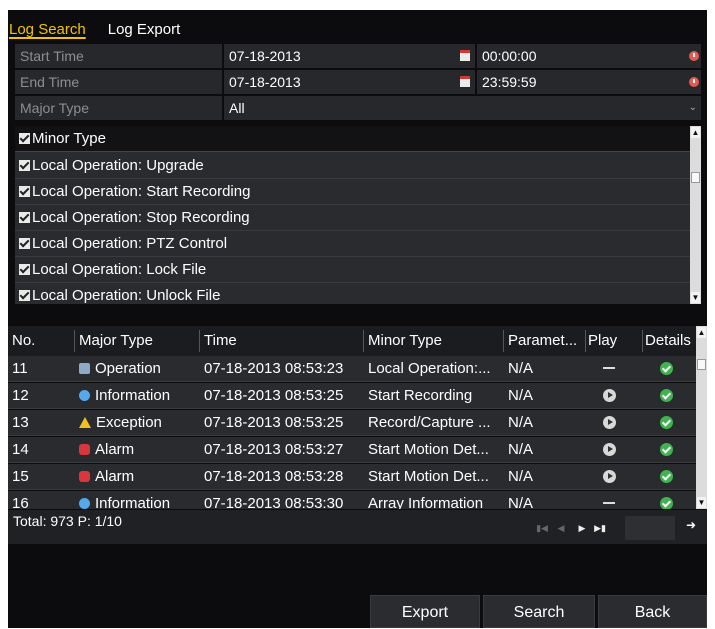 This screenshot has height=629, width=715. I want to click on tab-log-search: Log Search, so click(47, 29).